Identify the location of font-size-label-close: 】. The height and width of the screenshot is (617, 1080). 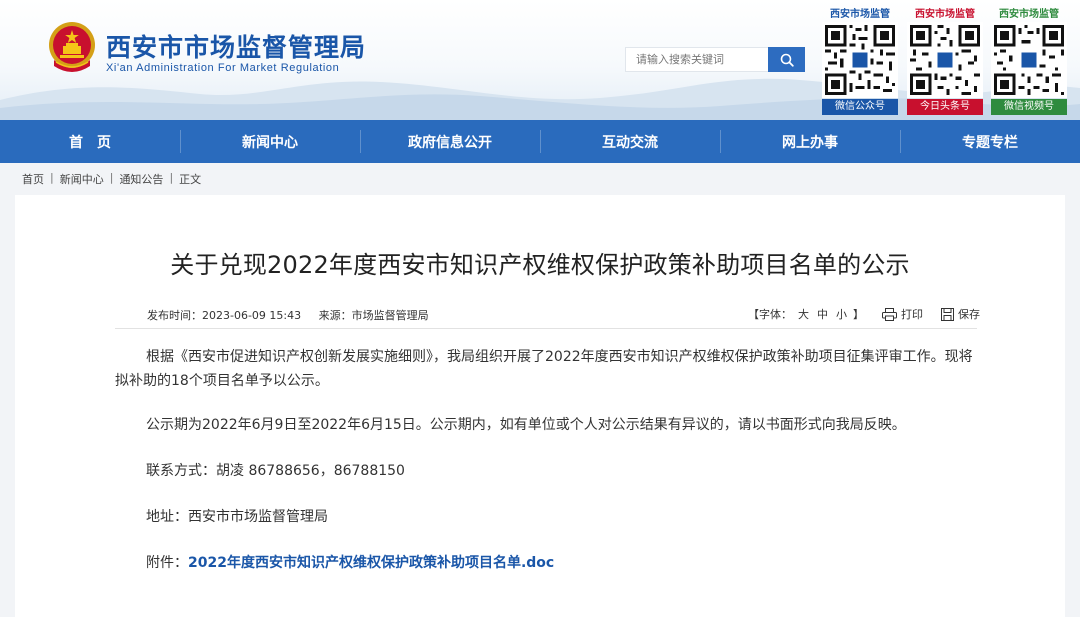
(858, 314).